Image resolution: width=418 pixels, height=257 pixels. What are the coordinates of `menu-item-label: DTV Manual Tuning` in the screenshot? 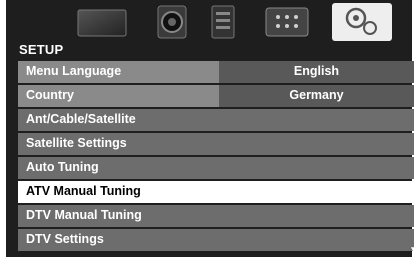 It's located at (84, 215).